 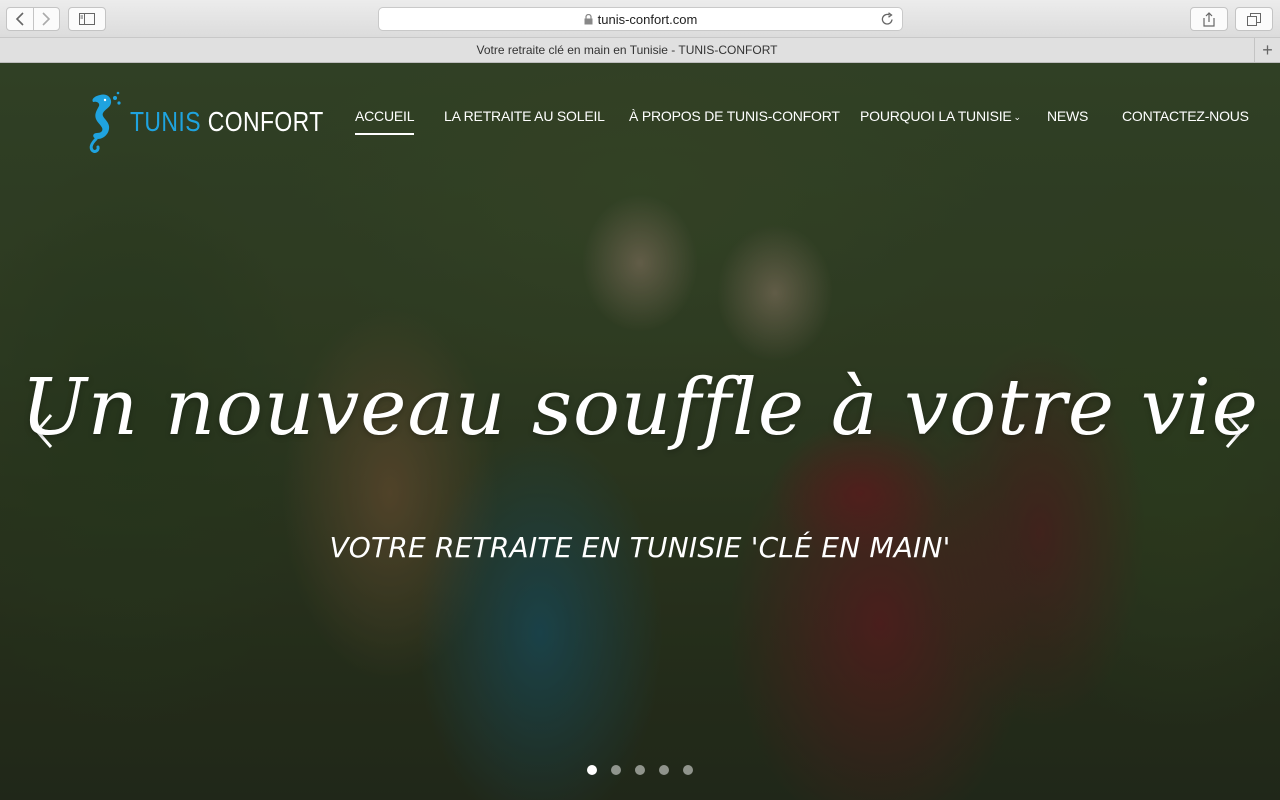 I want to click on nav-item-contact: CONTACTEZ-NOUS, so click(x=1185, y=116).